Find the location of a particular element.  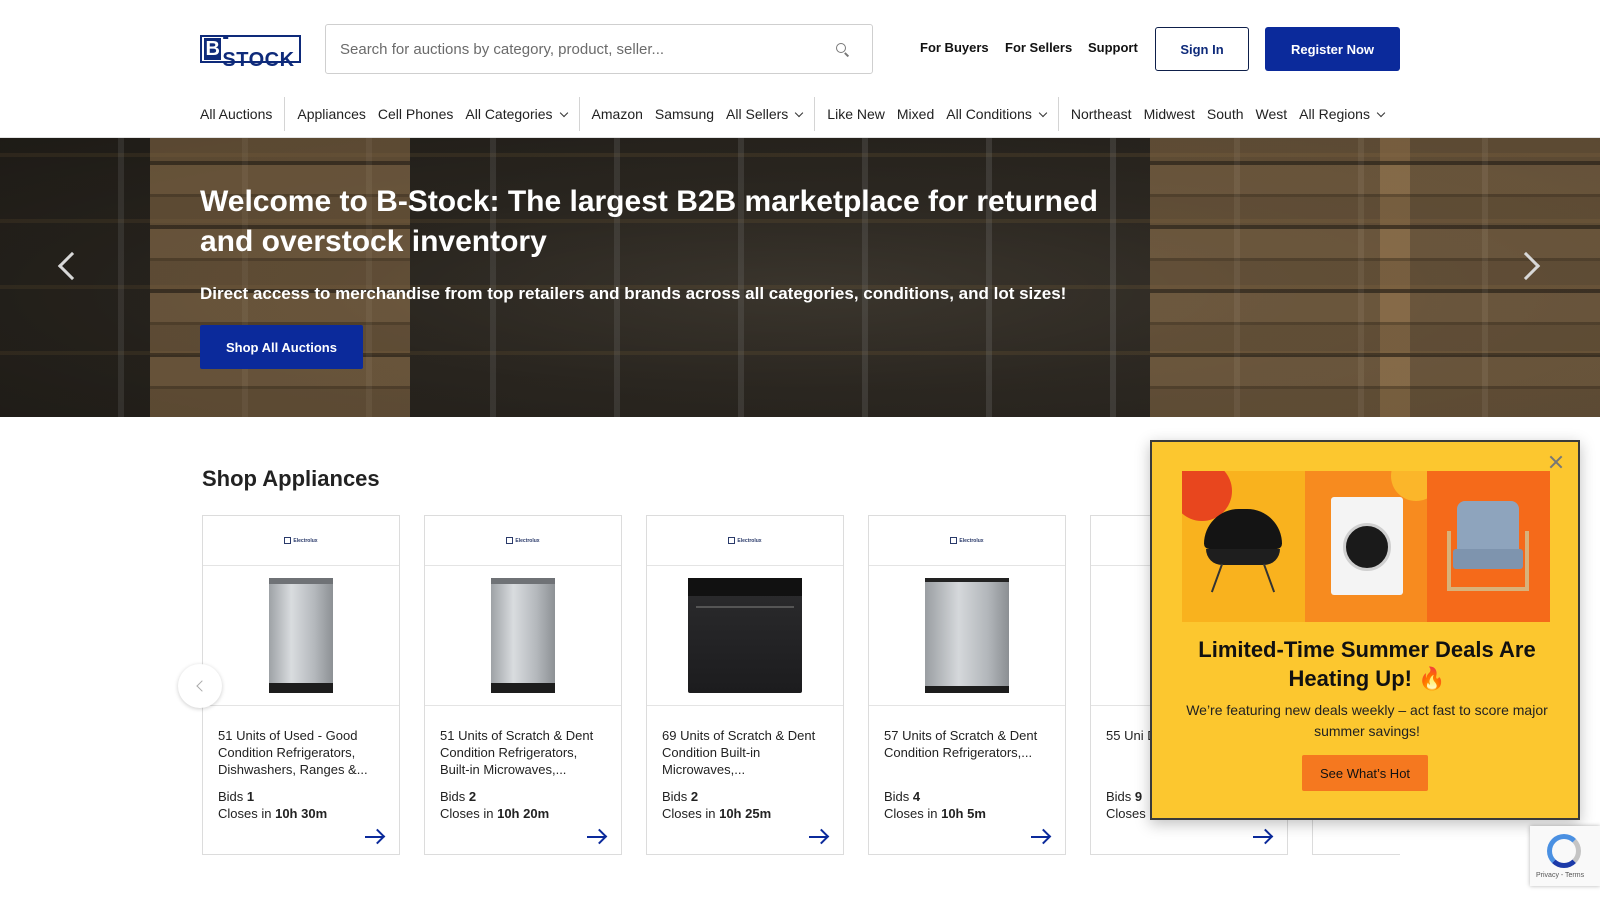

bstock-logo: B -STOCK is located at coordinates (250, 48).